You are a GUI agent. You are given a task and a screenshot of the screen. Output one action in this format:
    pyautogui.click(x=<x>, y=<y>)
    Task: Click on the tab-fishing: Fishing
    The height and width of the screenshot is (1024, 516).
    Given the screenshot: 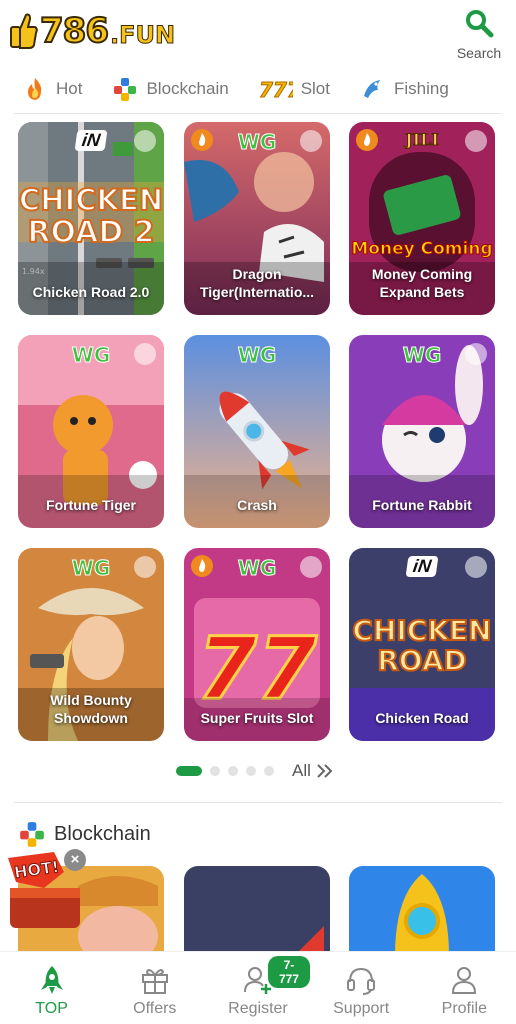 What is the action you would take?
    pyautogui.click(x=404, y=89)
    